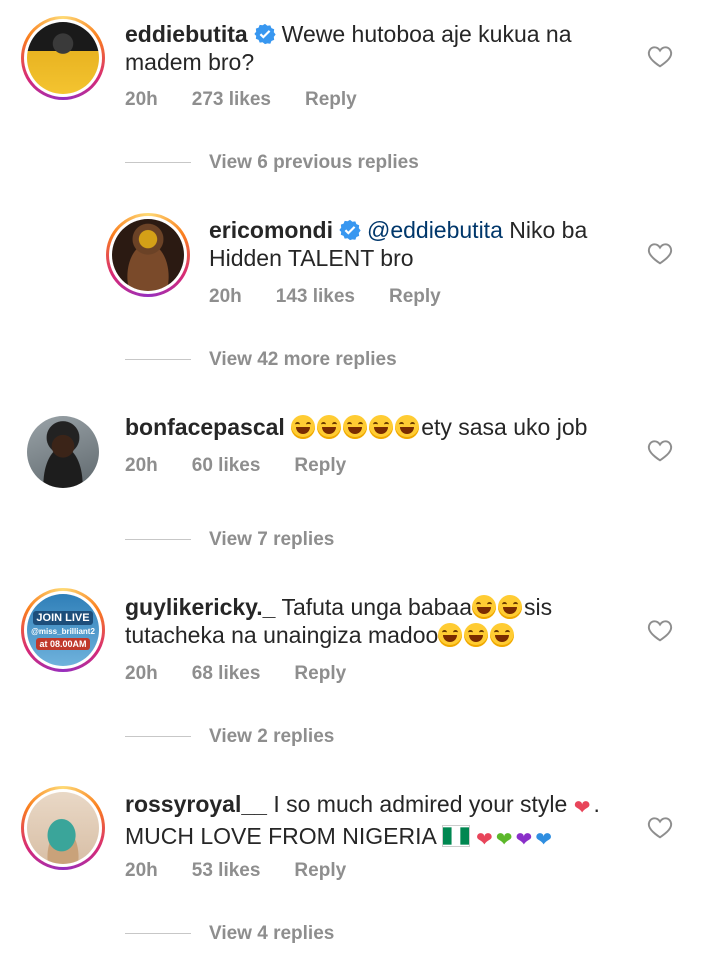 This screenshot has height=971, width=703. I want to click on avatar-label: JOIN LIVE, so click(63, 617).